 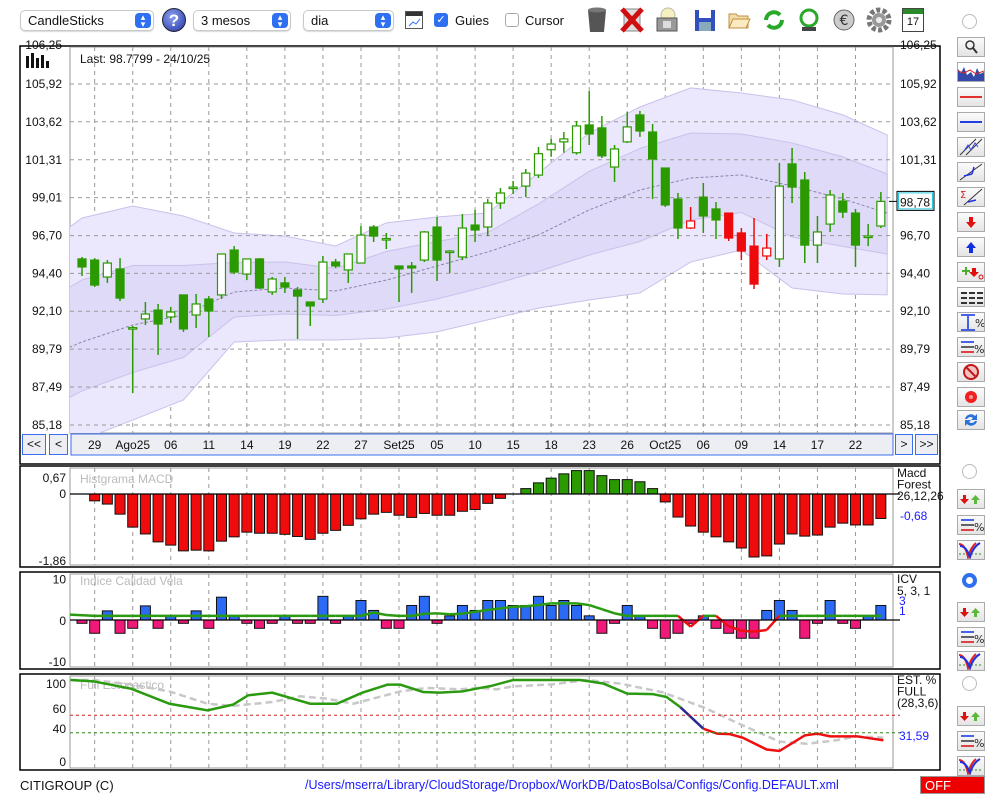 I want to click on sigma-trendline-button: Σ, so click(x=971, y=197).